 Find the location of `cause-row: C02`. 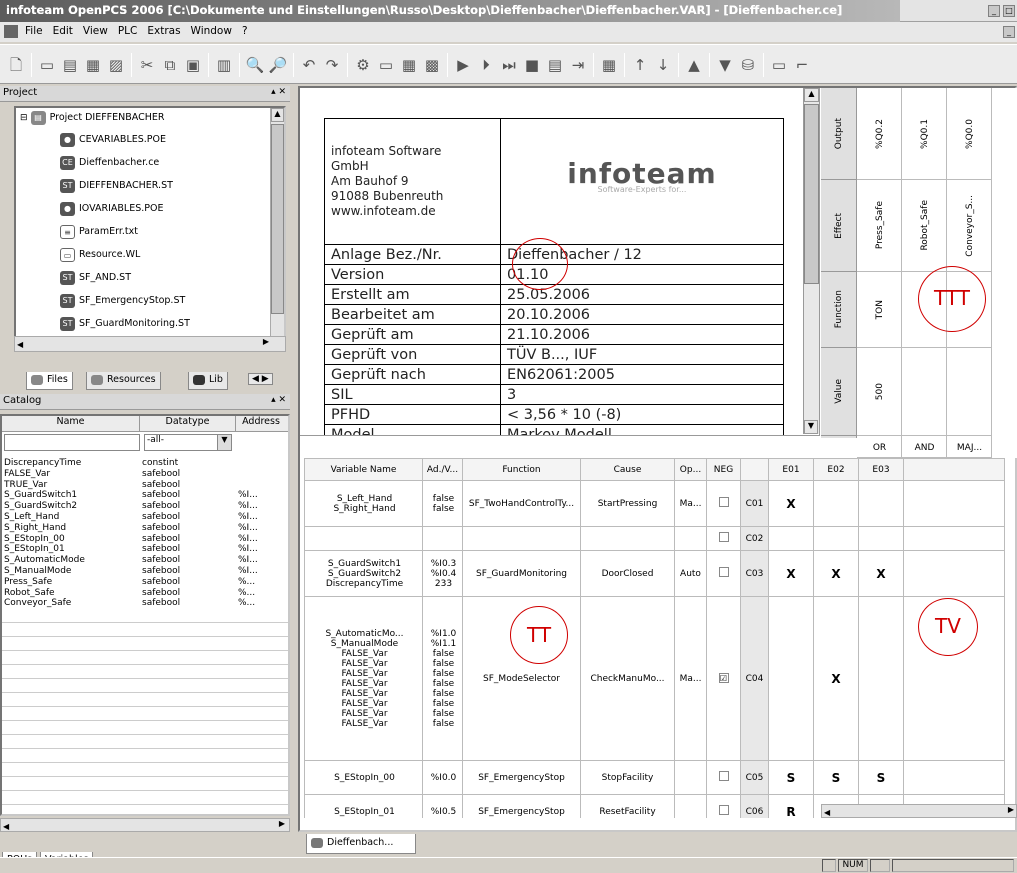

cause-row: C02 is located at coordinates (654, 538).